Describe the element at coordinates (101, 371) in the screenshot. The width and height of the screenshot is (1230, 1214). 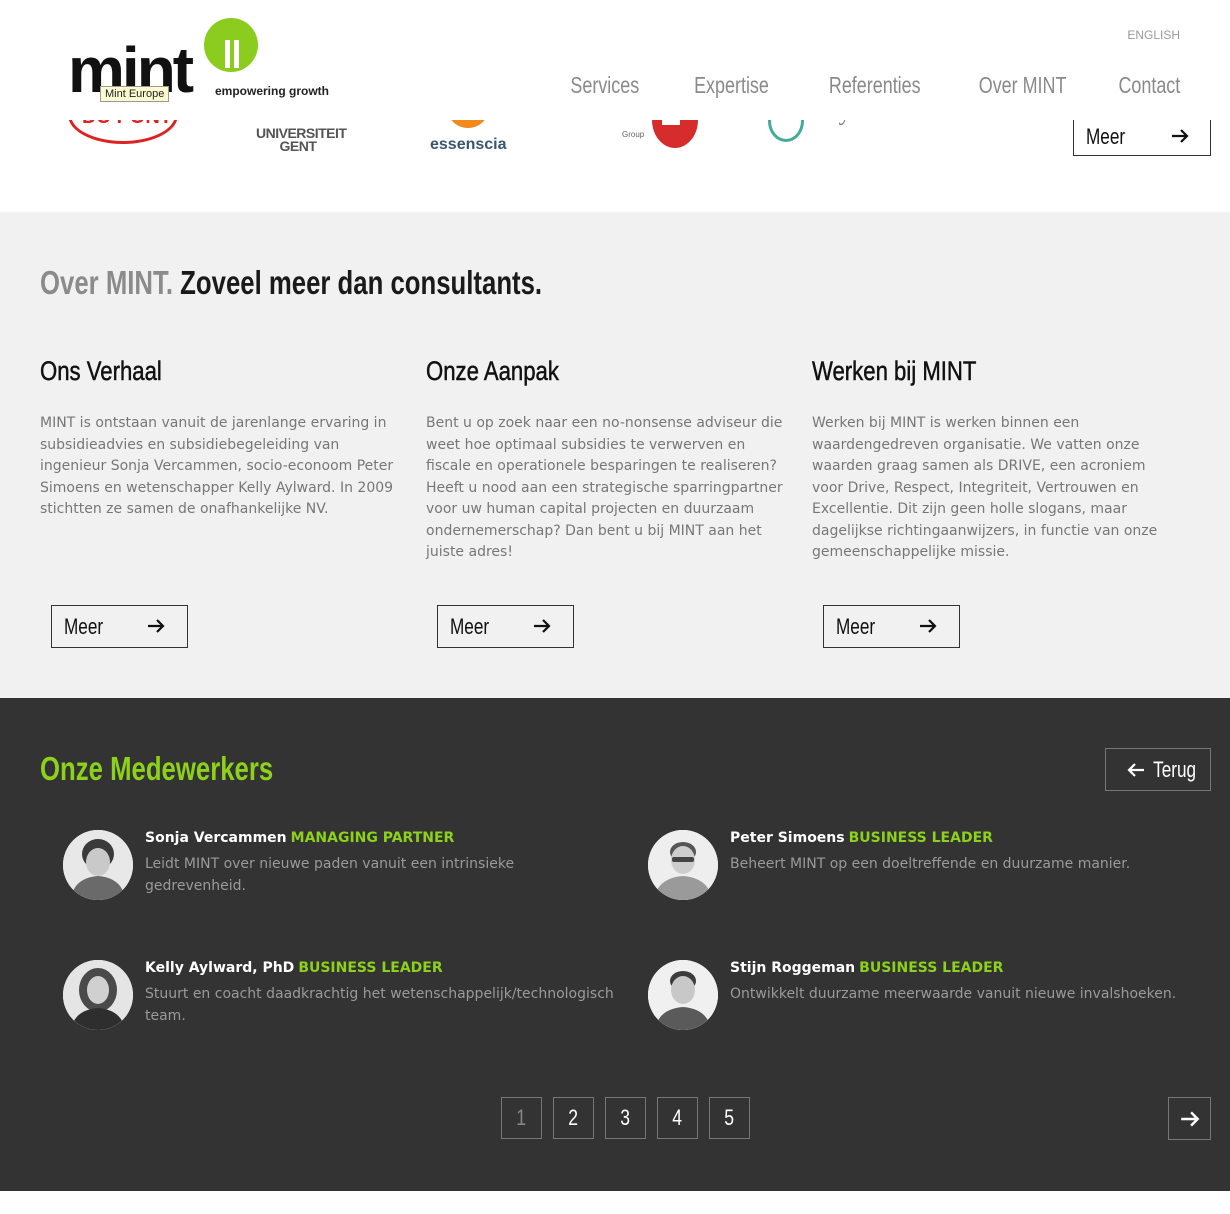
I see `column-heading: Ons Verhaal` at that location.